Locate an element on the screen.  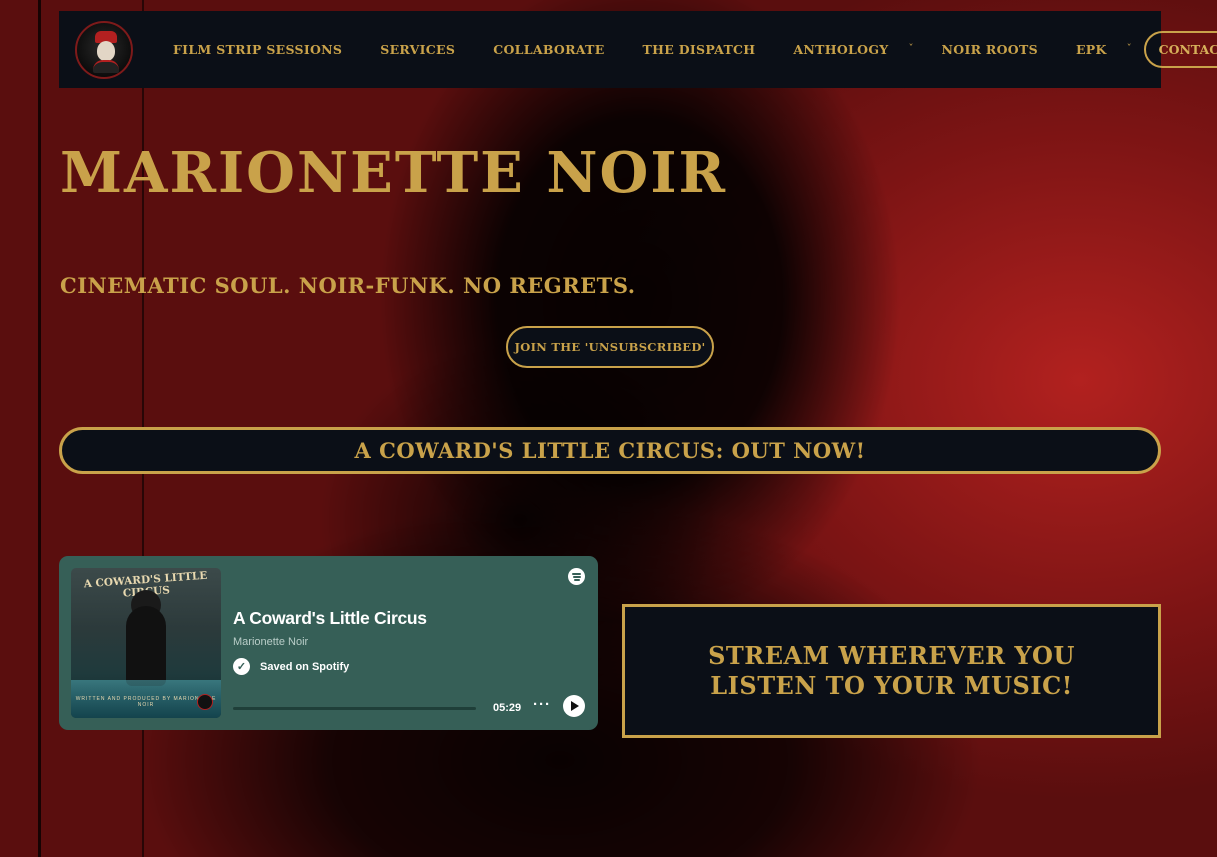
site-logo is located at coordinates (104, 49).